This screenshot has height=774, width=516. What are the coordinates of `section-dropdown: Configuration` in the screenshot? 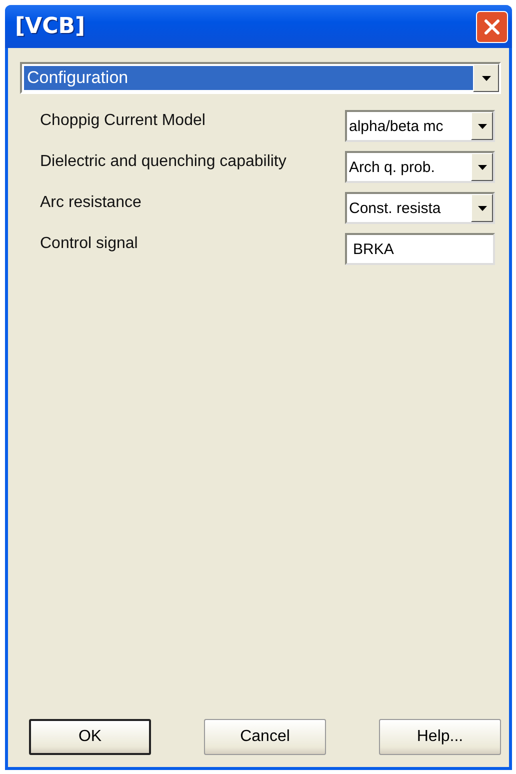 It's located at (260, 78).